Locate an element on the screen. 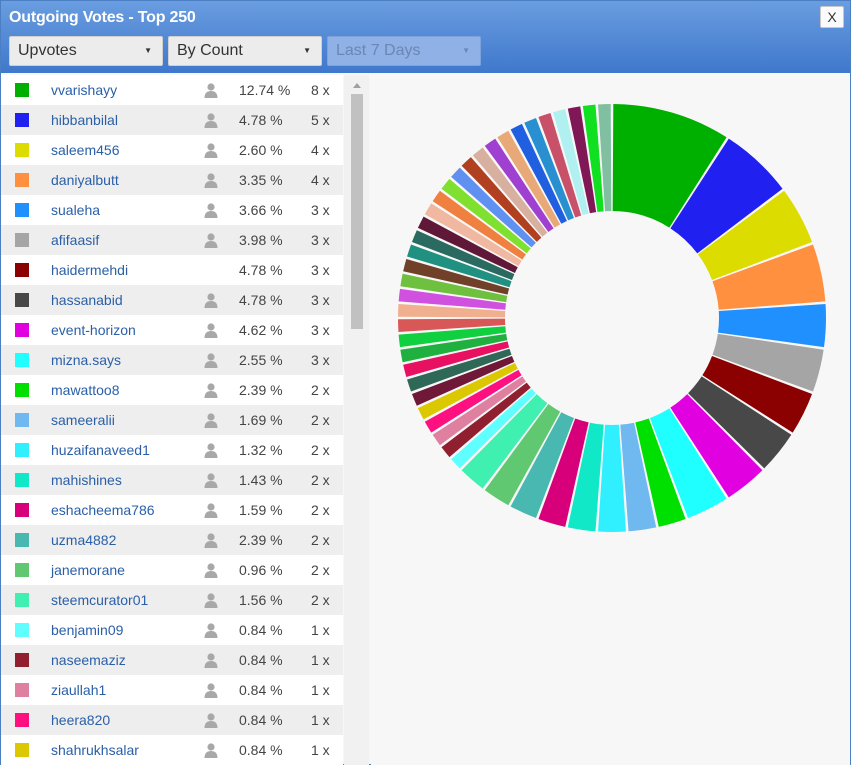 The height and width of the screenshot is (765, 851). vote-percent: 0.84 % is located at coordinates (261, 750).